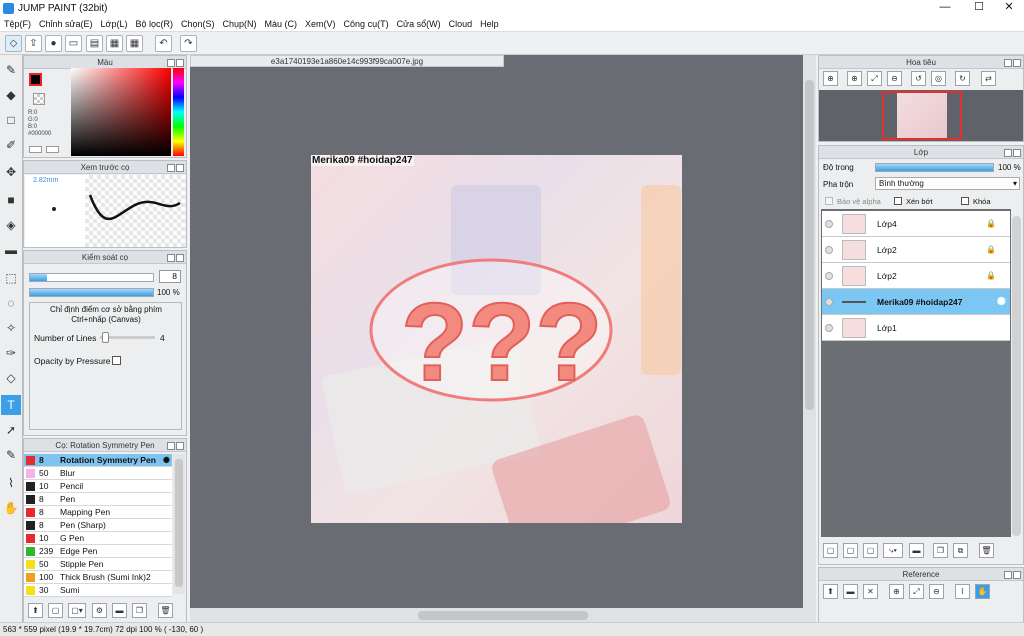 This screenshot has width=1024, height=636. What do you see at coordinates (945, 8) in the screenshot?
I see `minimize-button: —` at bounding box center [945, 8].